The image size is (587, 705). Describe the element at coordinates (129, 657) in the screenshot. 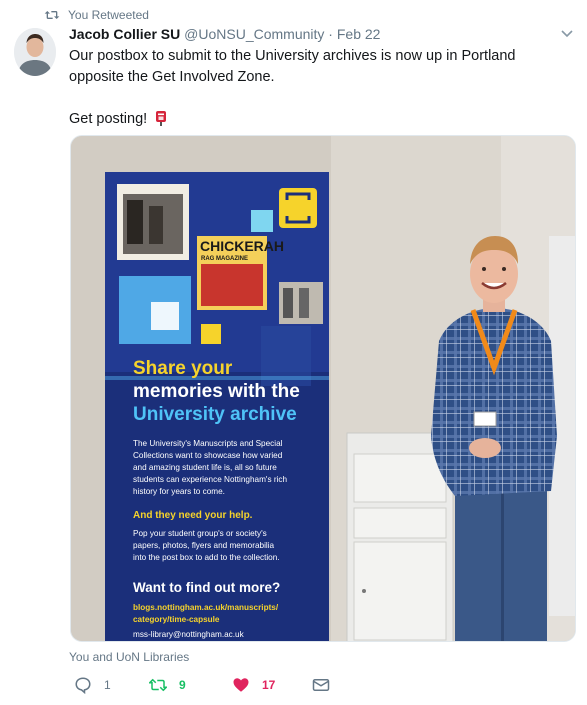

I see `social-context: You and UoN Libraries` at that location.